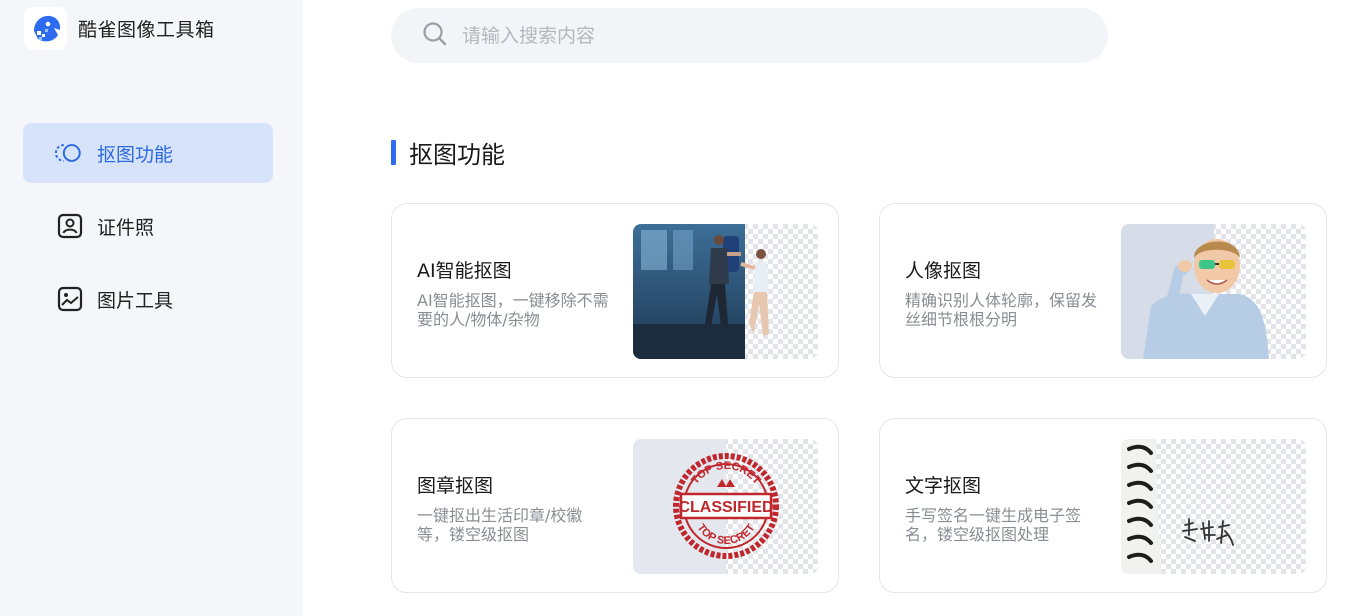  Describe the element at coordinates (135, 154) in the screenshot. I see `sidebar-item-label: 抠图功能` at that location.